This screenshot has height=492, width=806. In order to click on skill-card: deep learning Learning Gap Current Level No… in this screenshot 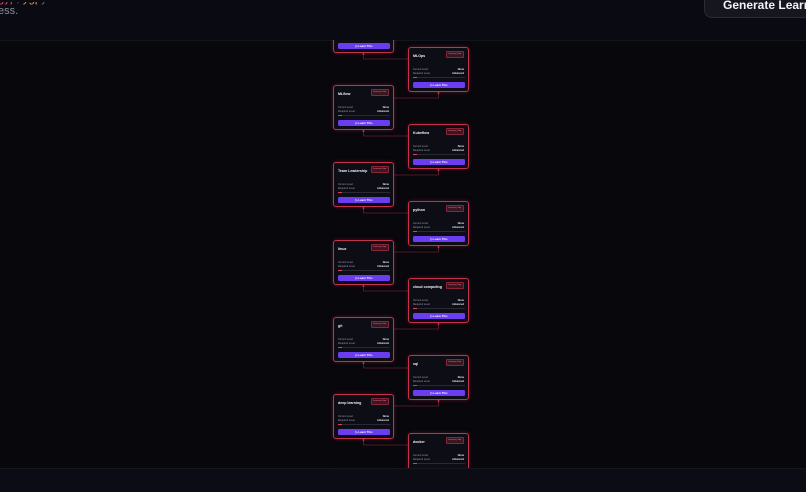, I will do `click(363, 416)`.